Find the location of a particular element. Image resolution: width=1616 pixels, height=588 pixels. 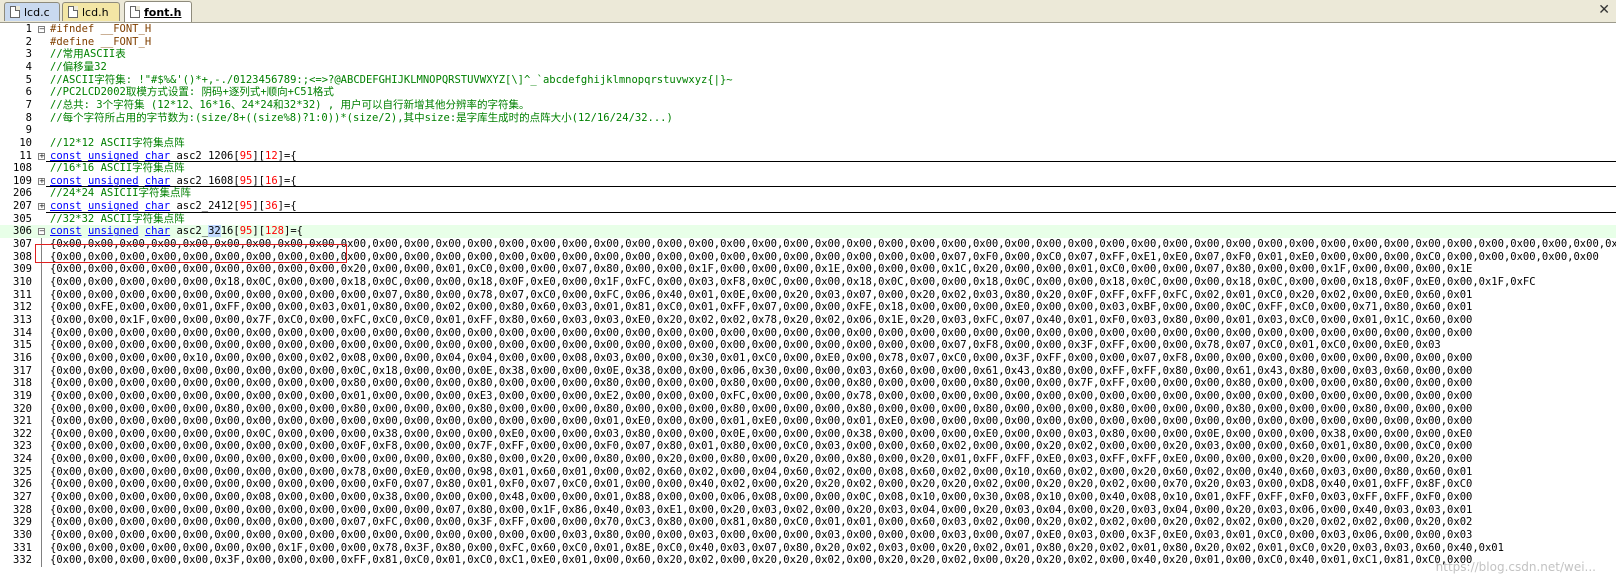

line-number: 328 is located at coordinates (22, 509).